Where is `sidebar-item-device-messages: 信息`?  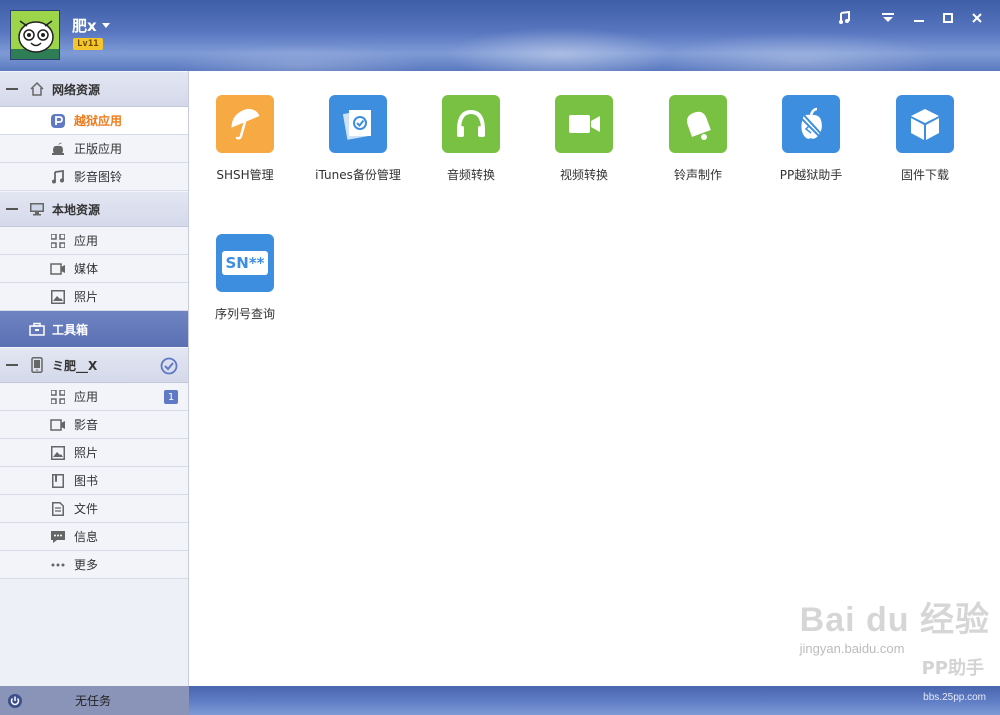
sidebar-item-device-messages: 信息 is located at coordinates (94, 537).